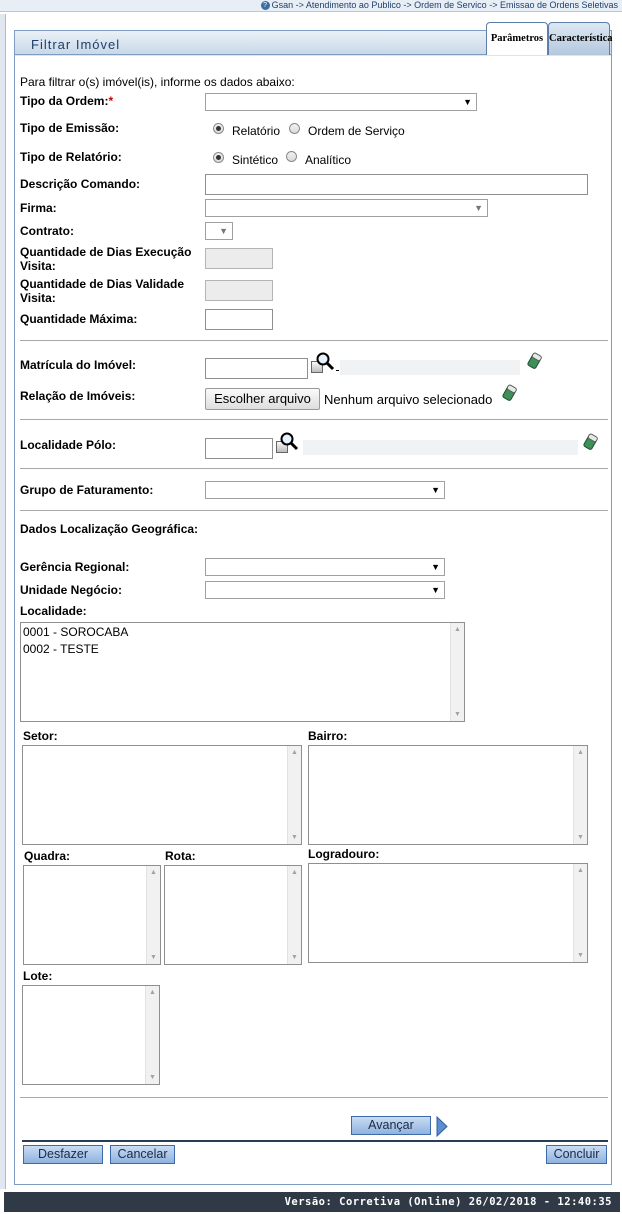 This screenshot has height=1214, width=622. I want to click on localidade-polo-label: Localidade Pólo:, so click(68, 445).